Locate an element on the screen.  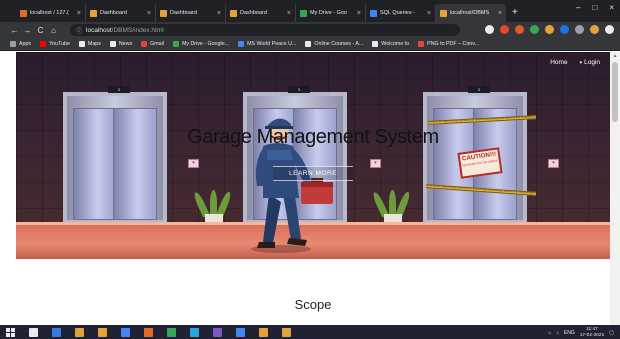
tab-my-drive: My Drive - Goo × is located at coordinates (331, 13).